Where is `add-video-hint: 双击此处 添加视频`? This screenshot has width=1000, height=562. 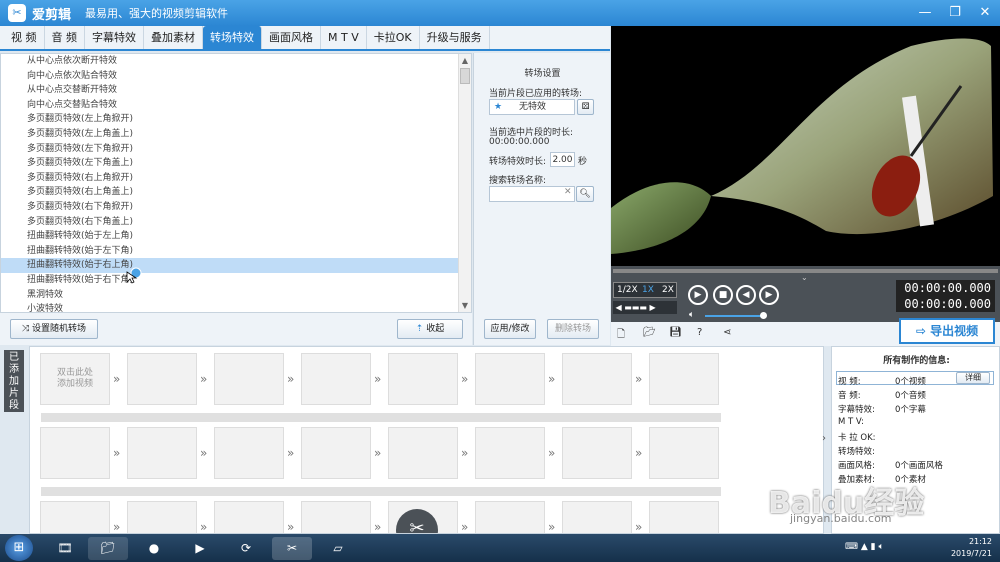
add-video-hint: 双击此处 添加视频 is located at coordinates (74, 378).